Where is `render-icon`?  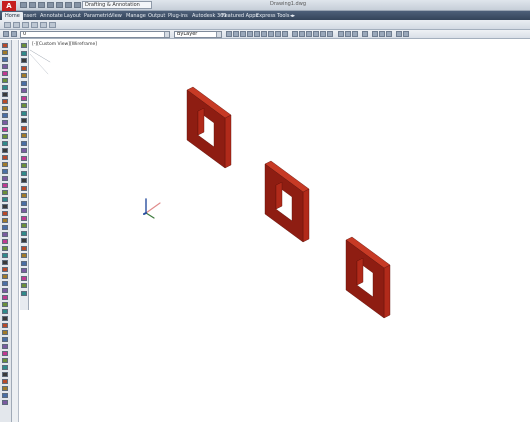
render-icon is located at coordinates (375, 34).